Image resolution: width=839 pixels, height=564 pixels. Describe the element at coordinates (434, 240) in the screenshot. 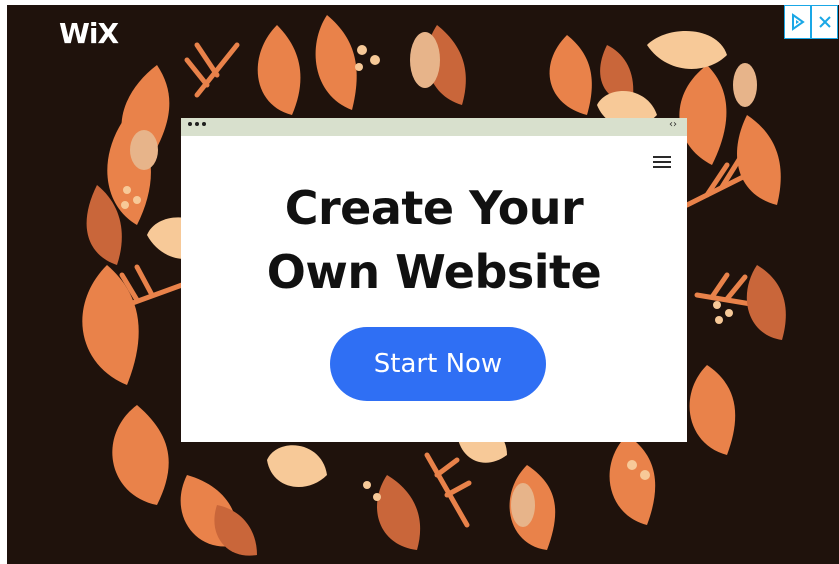

I see `ad-headline: Create Your Own Website` at that location.